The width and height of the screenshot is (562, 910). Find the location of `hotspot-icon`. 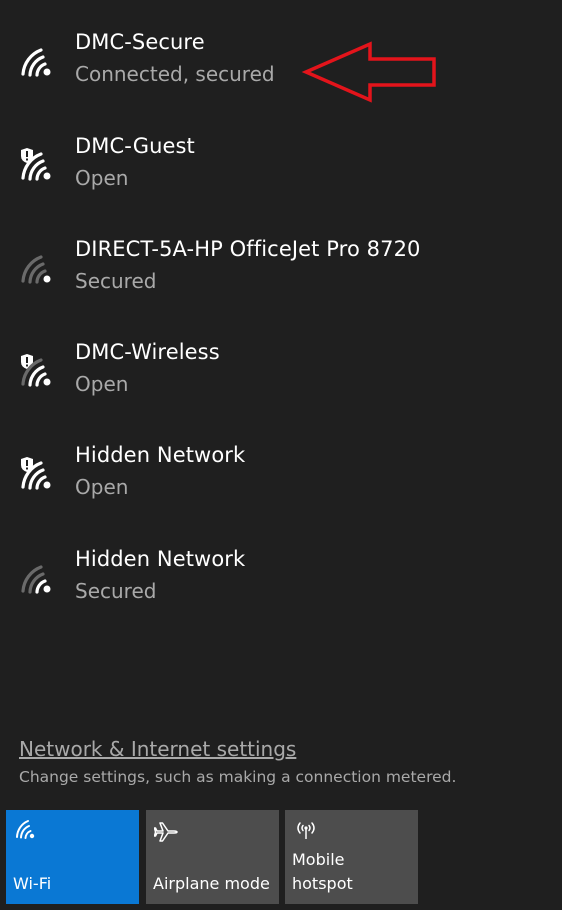

hotspot-icon is located at coordinates (306, 831).